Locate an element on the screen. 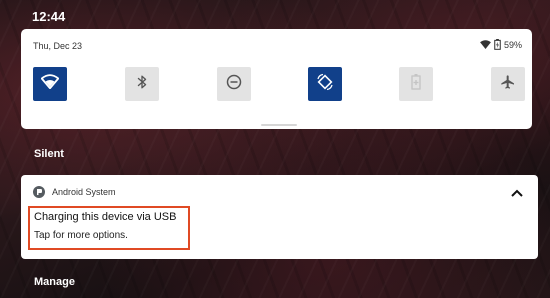 The image size is (550, 298). wifi-icon is located at coordinates (50, 84).